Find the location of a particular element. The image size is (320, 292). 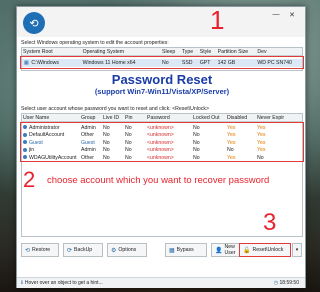

column-header: Never Expire is located at coordinates (270, 118).